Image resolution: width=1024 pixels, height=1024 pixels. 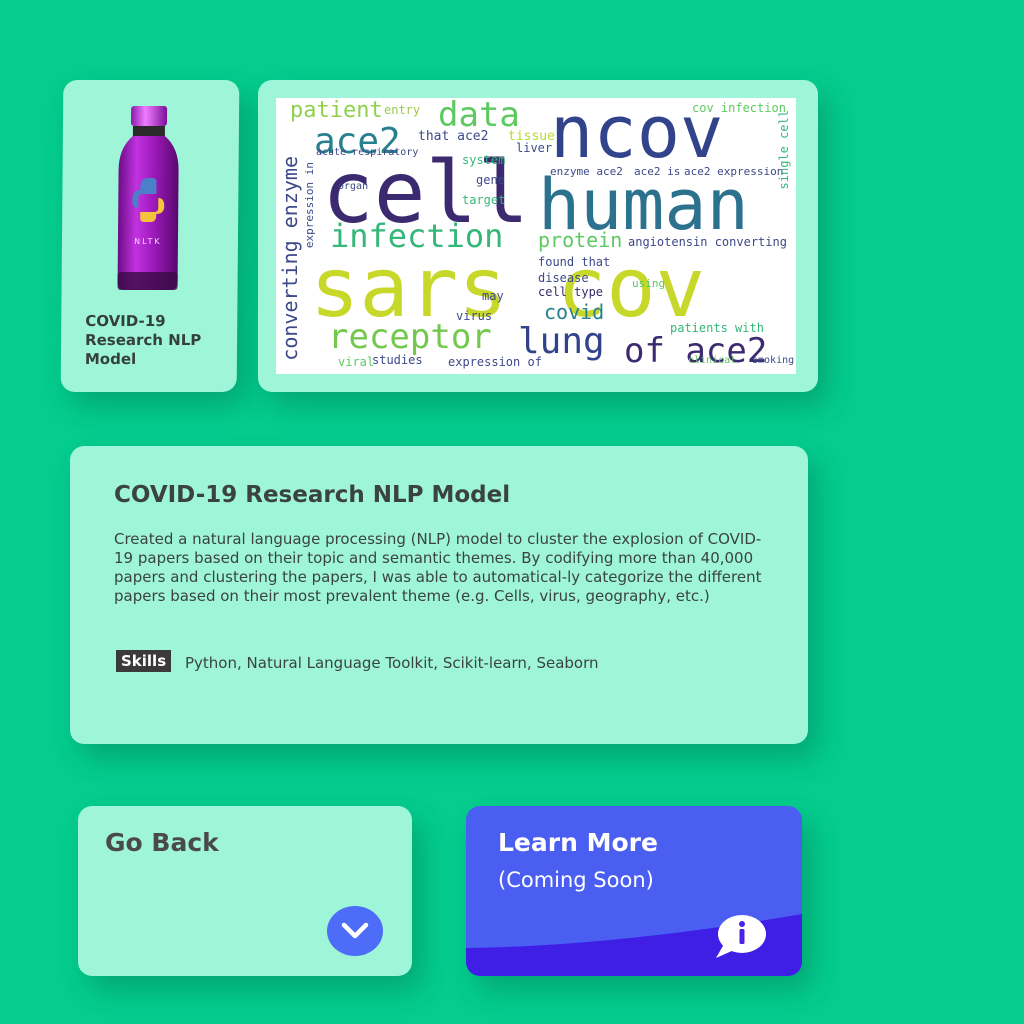 What do you see at coordinates (245, 891) in the screenshot?
I see `go-back-card: Go Back` at bounding box center [245, 891].